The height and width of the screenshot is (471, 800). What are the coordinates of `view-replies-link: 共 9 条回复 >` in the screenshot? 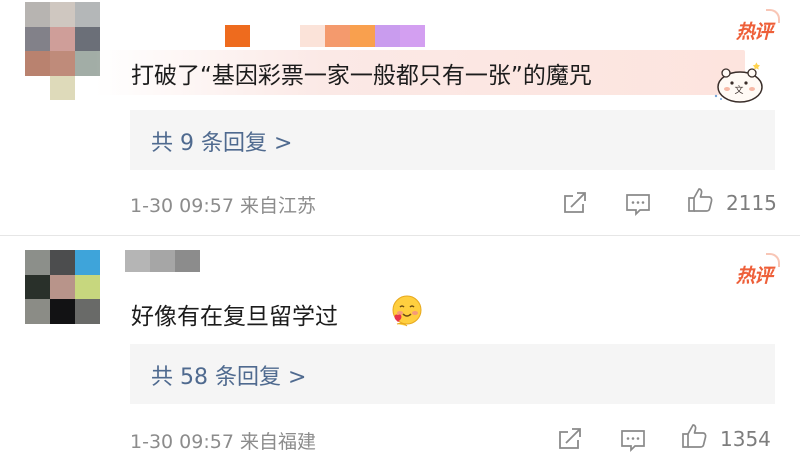 It's located at (221, 141).